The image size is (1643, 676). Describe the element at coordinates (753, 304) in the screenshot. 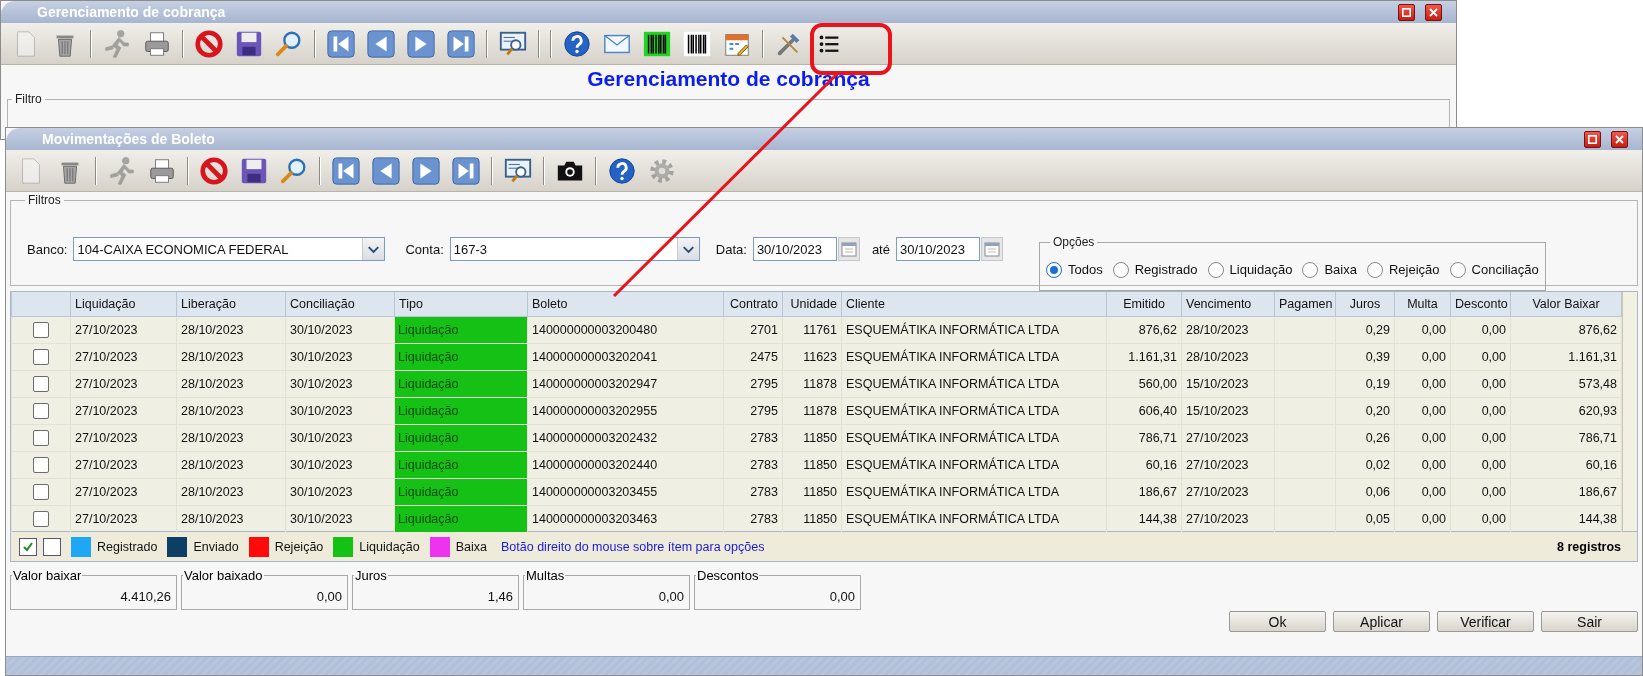

I see `column-header: Contrato` at that location.